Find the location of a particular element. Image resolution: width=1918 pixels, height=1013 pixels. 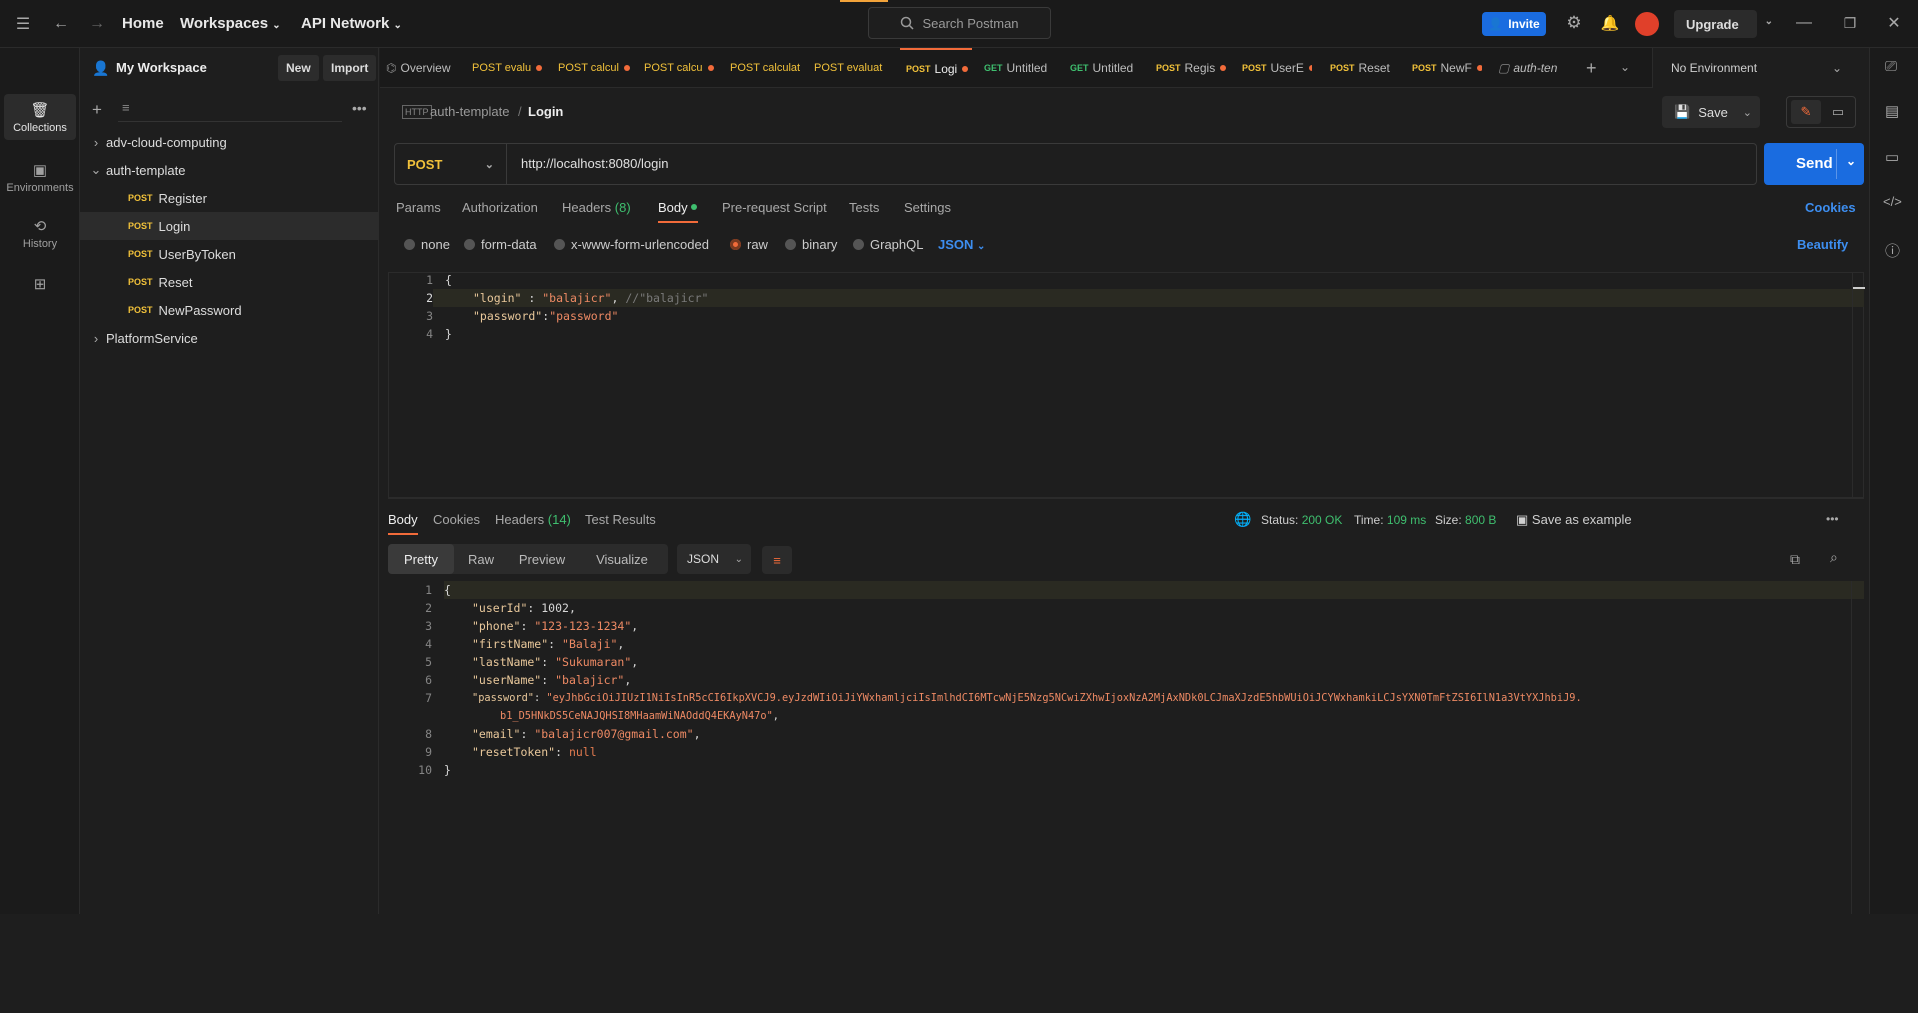

save-button: 💾 Save ⌄ is located at coordinates (1711, 112).